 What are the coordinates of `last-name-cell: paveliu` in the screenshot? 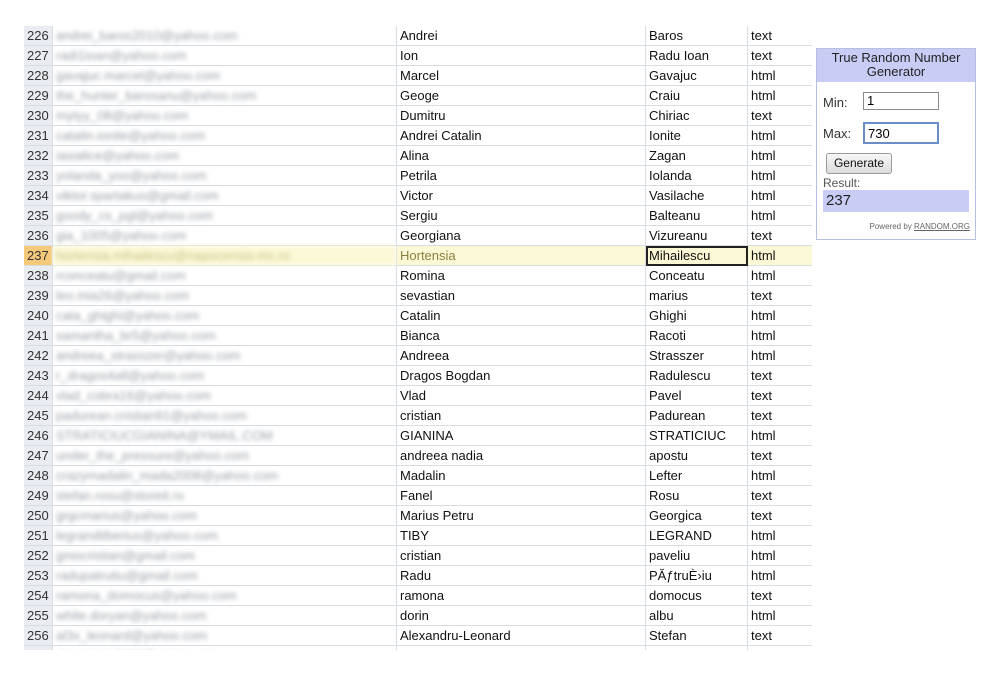 It's located at (696, 555).